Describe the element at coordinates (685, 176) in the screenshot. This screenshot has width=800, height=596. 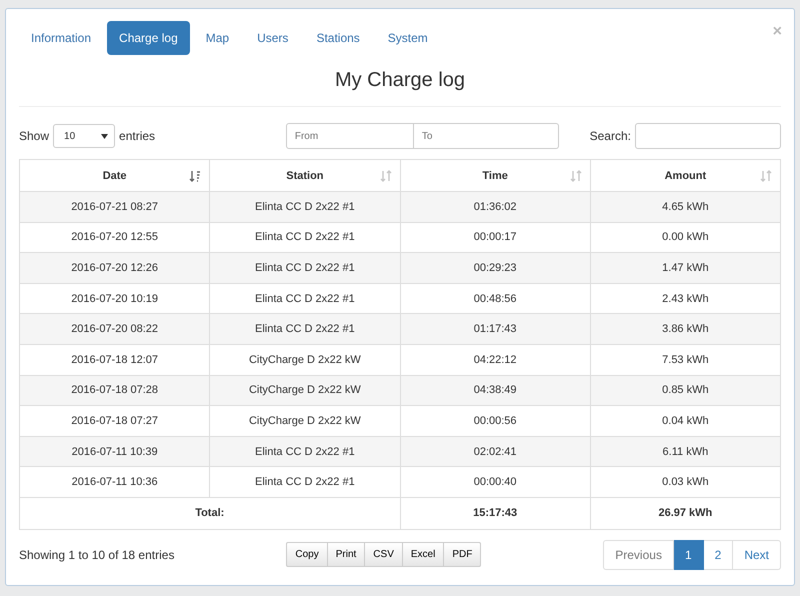
I see `column-header: Amount` at that location.